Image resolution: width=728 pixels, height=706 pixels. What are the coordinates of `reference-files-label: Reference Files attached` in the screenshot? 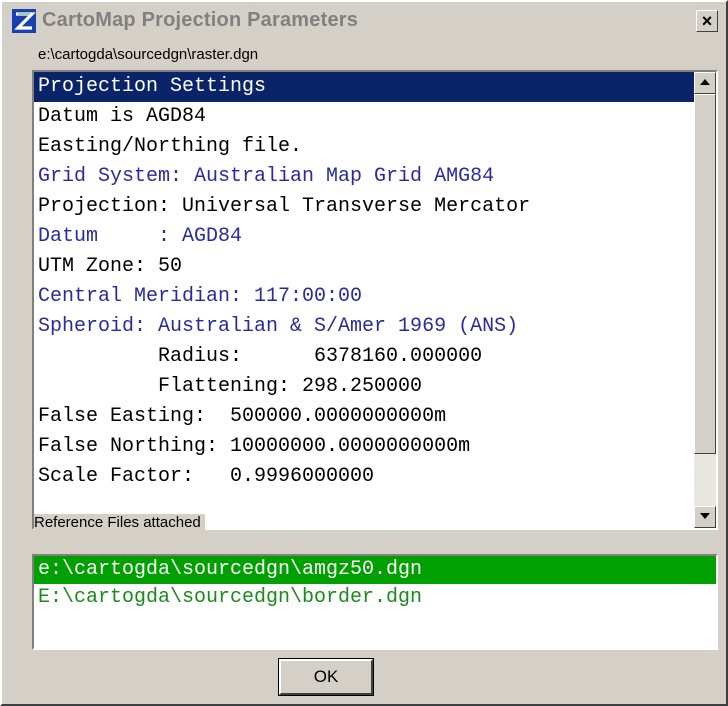 It's located at (119, 522).